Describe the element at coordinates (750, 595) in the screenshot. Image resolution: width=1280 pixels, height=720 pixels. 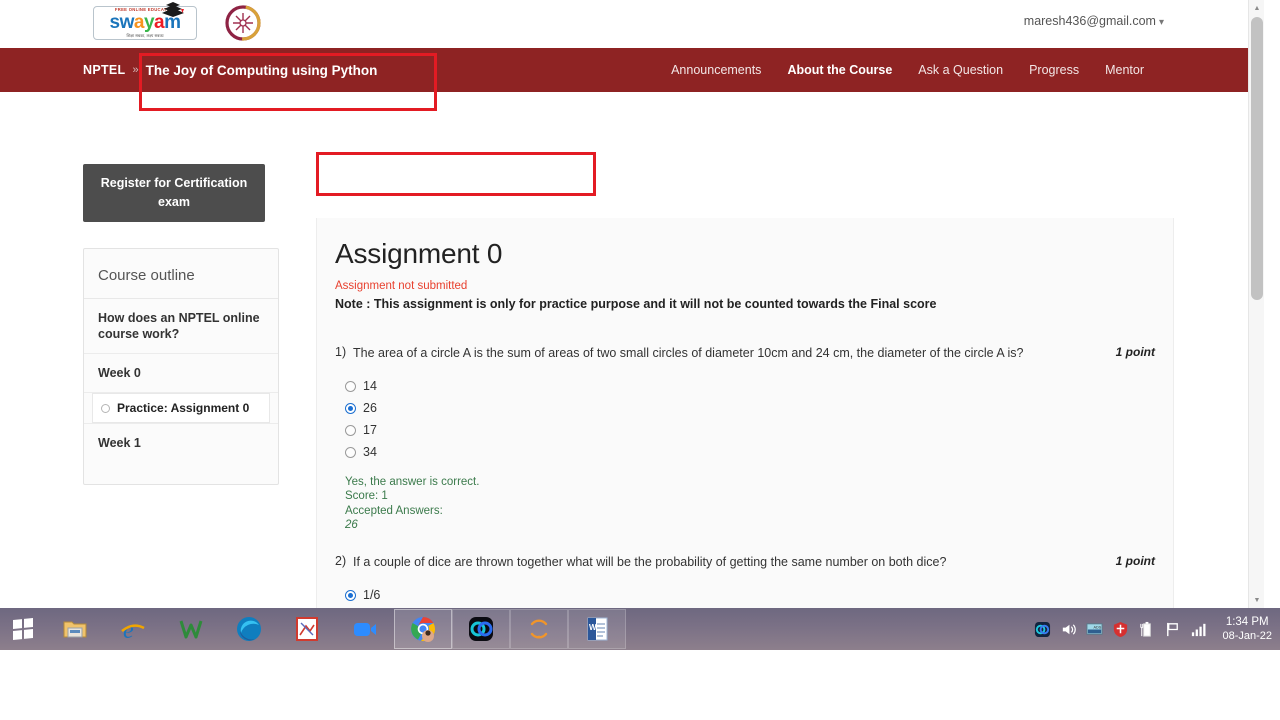
I see `question-2-option-1: 1/6` at that location.